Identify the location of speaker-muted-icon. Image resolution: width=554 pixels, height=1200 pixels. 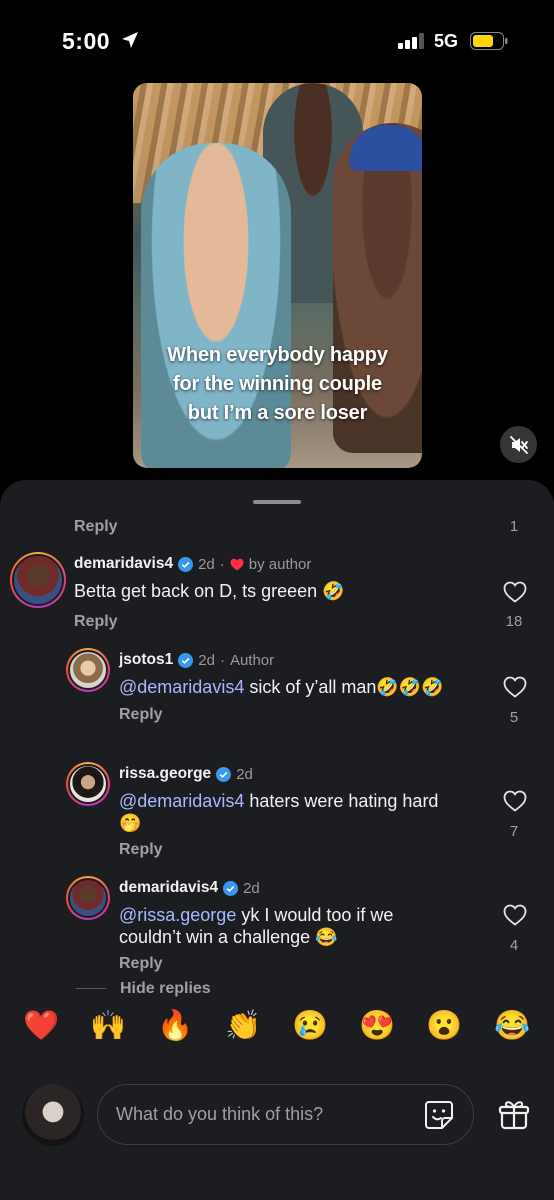
(518, 444).